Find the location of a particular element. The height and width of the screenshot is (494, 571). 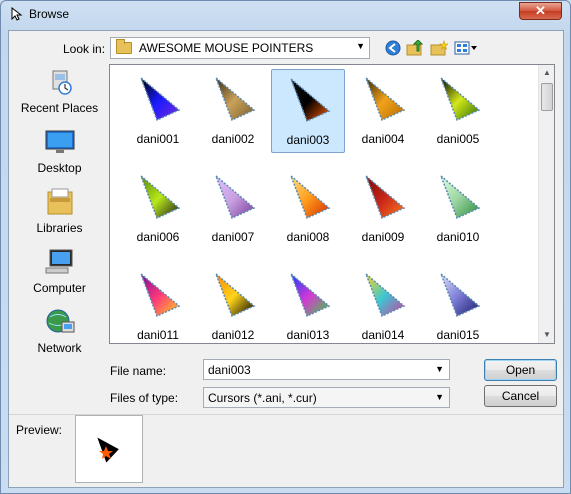

view-grid-icon is located at coordinates (465, 48).